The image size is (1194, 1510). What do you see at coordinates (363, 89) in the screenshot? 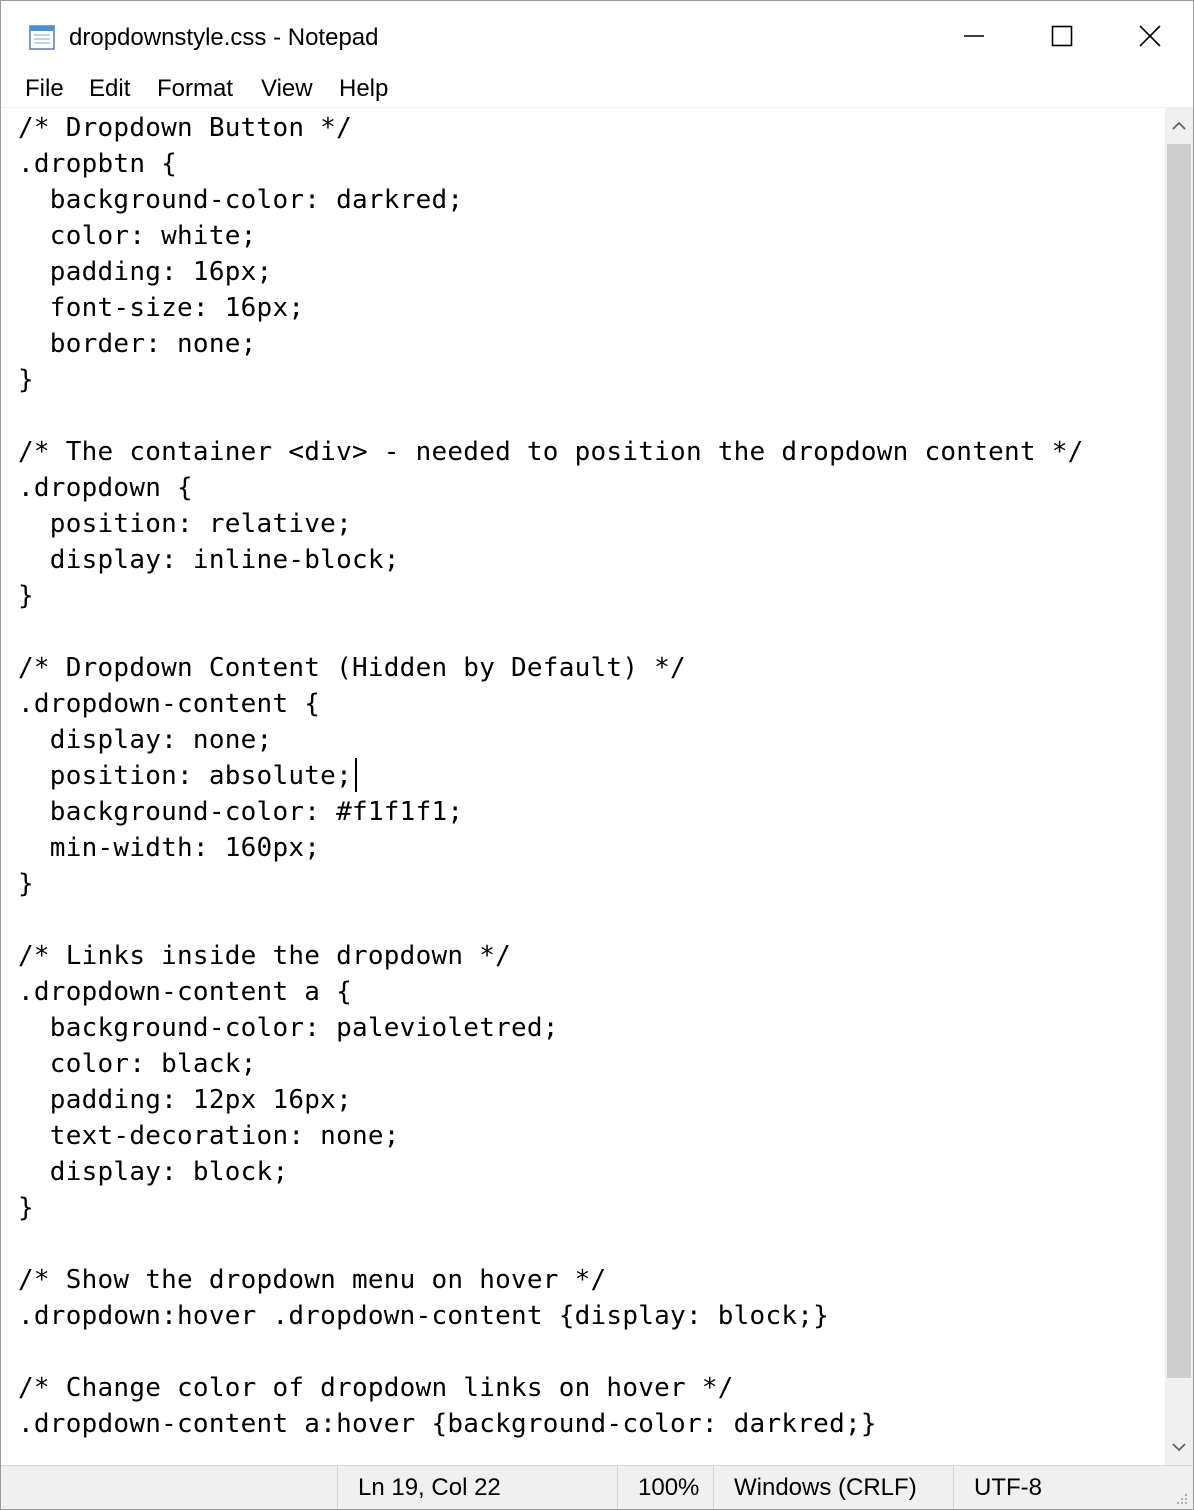
I see `menu-help: Help` at bounding box center [363, 89].